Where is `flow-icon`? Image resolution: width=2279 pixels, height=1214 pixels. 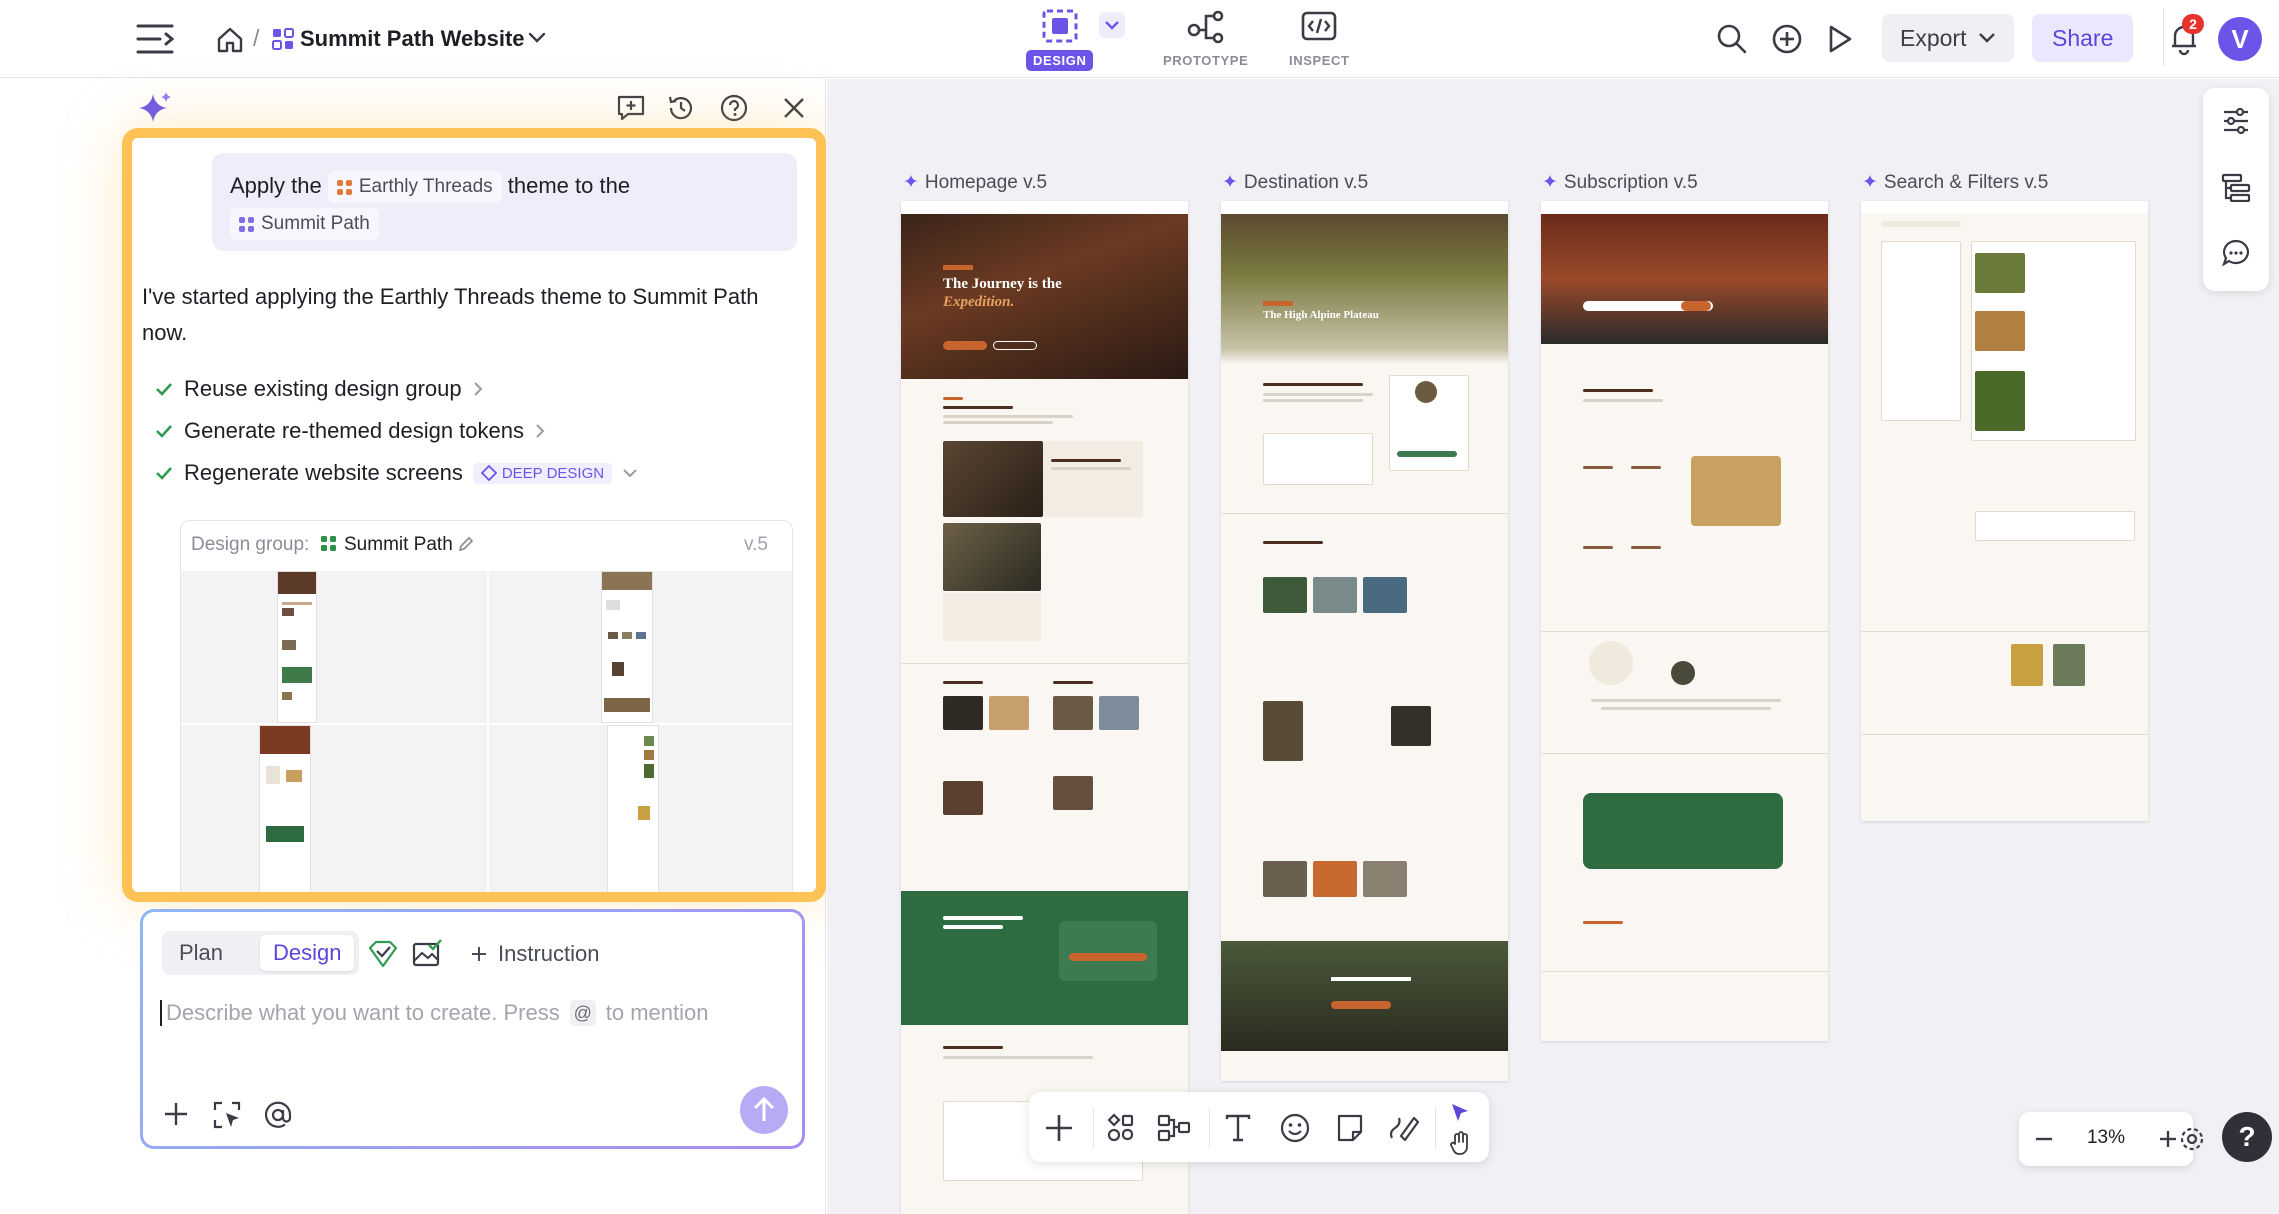
flow-icon is located at coordinates (1174, 1128).